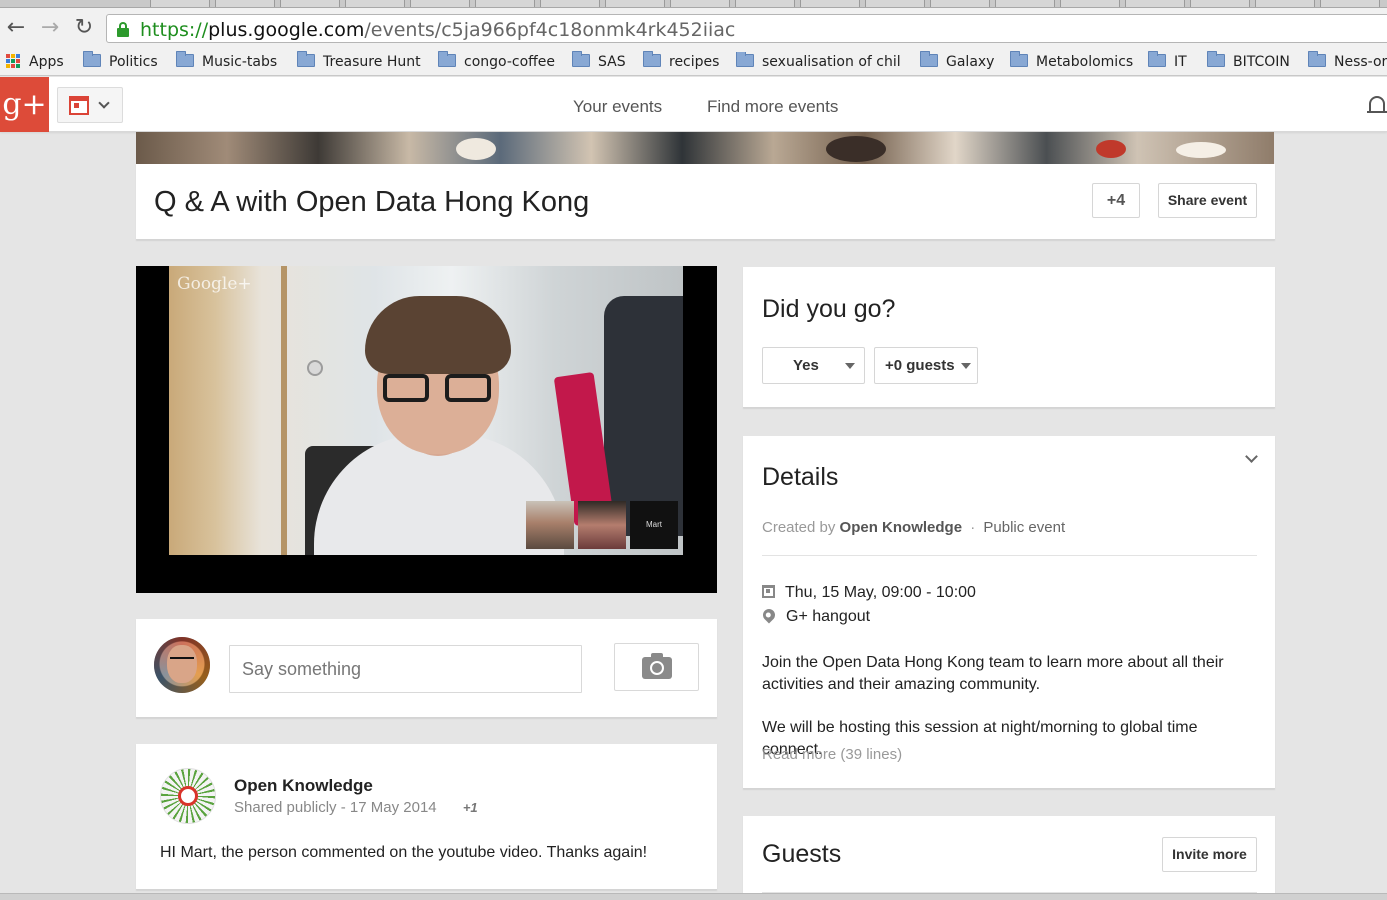 This screenshot has height=900, width=1387. I want to click on bookmark-label: sexualisation of chil, so click(831, 62).